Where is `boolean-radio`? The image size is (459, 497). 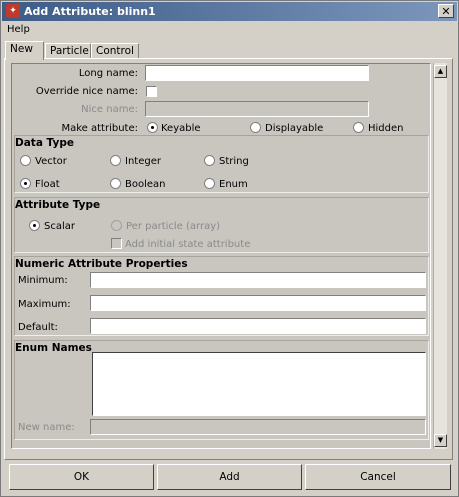 boolean-radio is located at coordinates (115, 183).